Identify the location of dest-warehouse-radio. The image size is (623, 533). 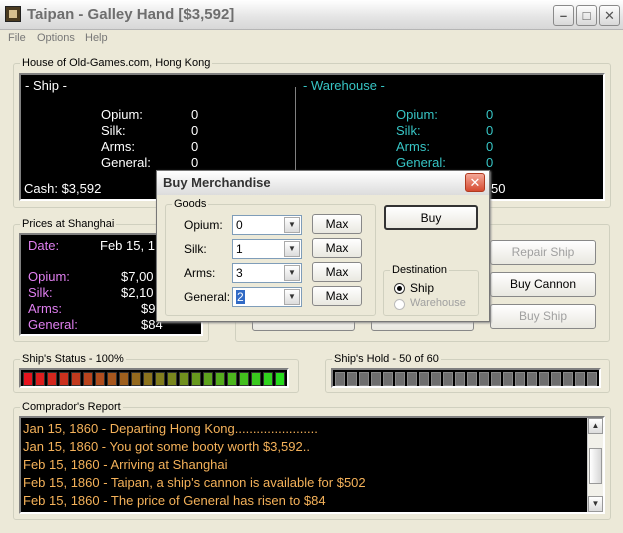
(399, 304).